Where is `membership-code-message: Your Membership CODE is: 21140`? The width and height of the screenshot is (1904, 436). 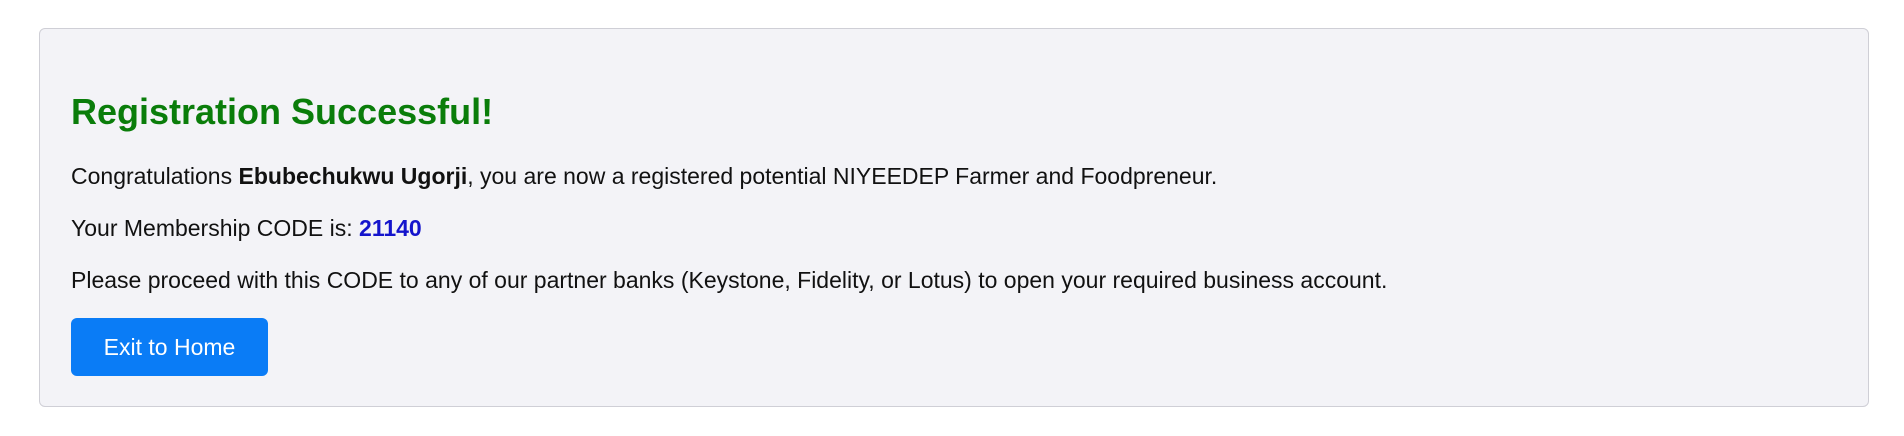
membership-code-message: Your Membership CODE is: 21140 is located at coordinates (246, 228).